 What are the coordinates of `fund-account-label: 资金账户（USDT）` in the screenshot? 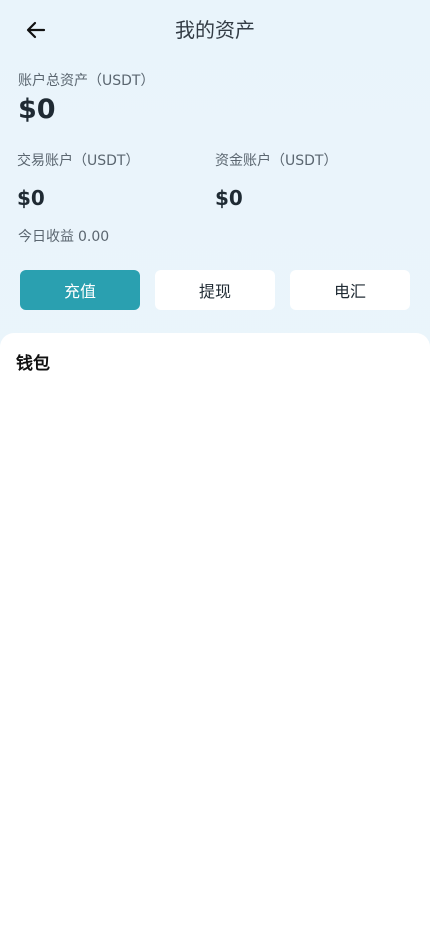 It's located at (276, 161).